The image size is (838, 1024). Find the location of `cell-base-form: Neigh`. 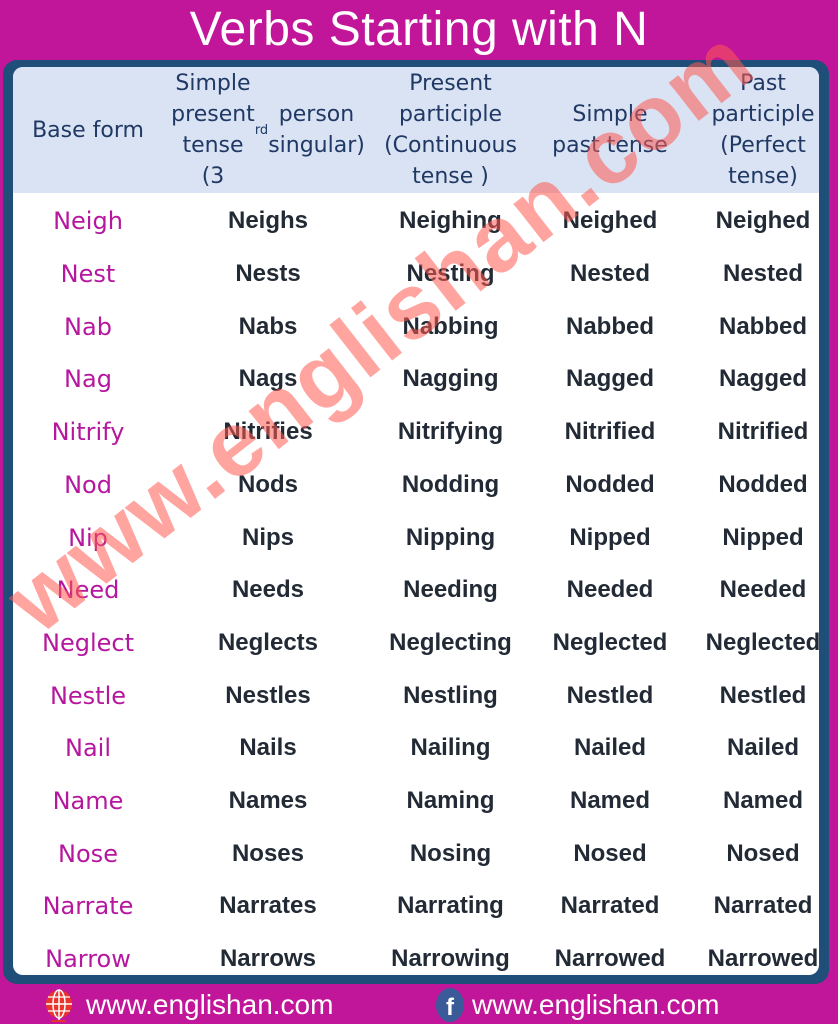

cell-base-form: Neigh is located at coordinates (88, 221).